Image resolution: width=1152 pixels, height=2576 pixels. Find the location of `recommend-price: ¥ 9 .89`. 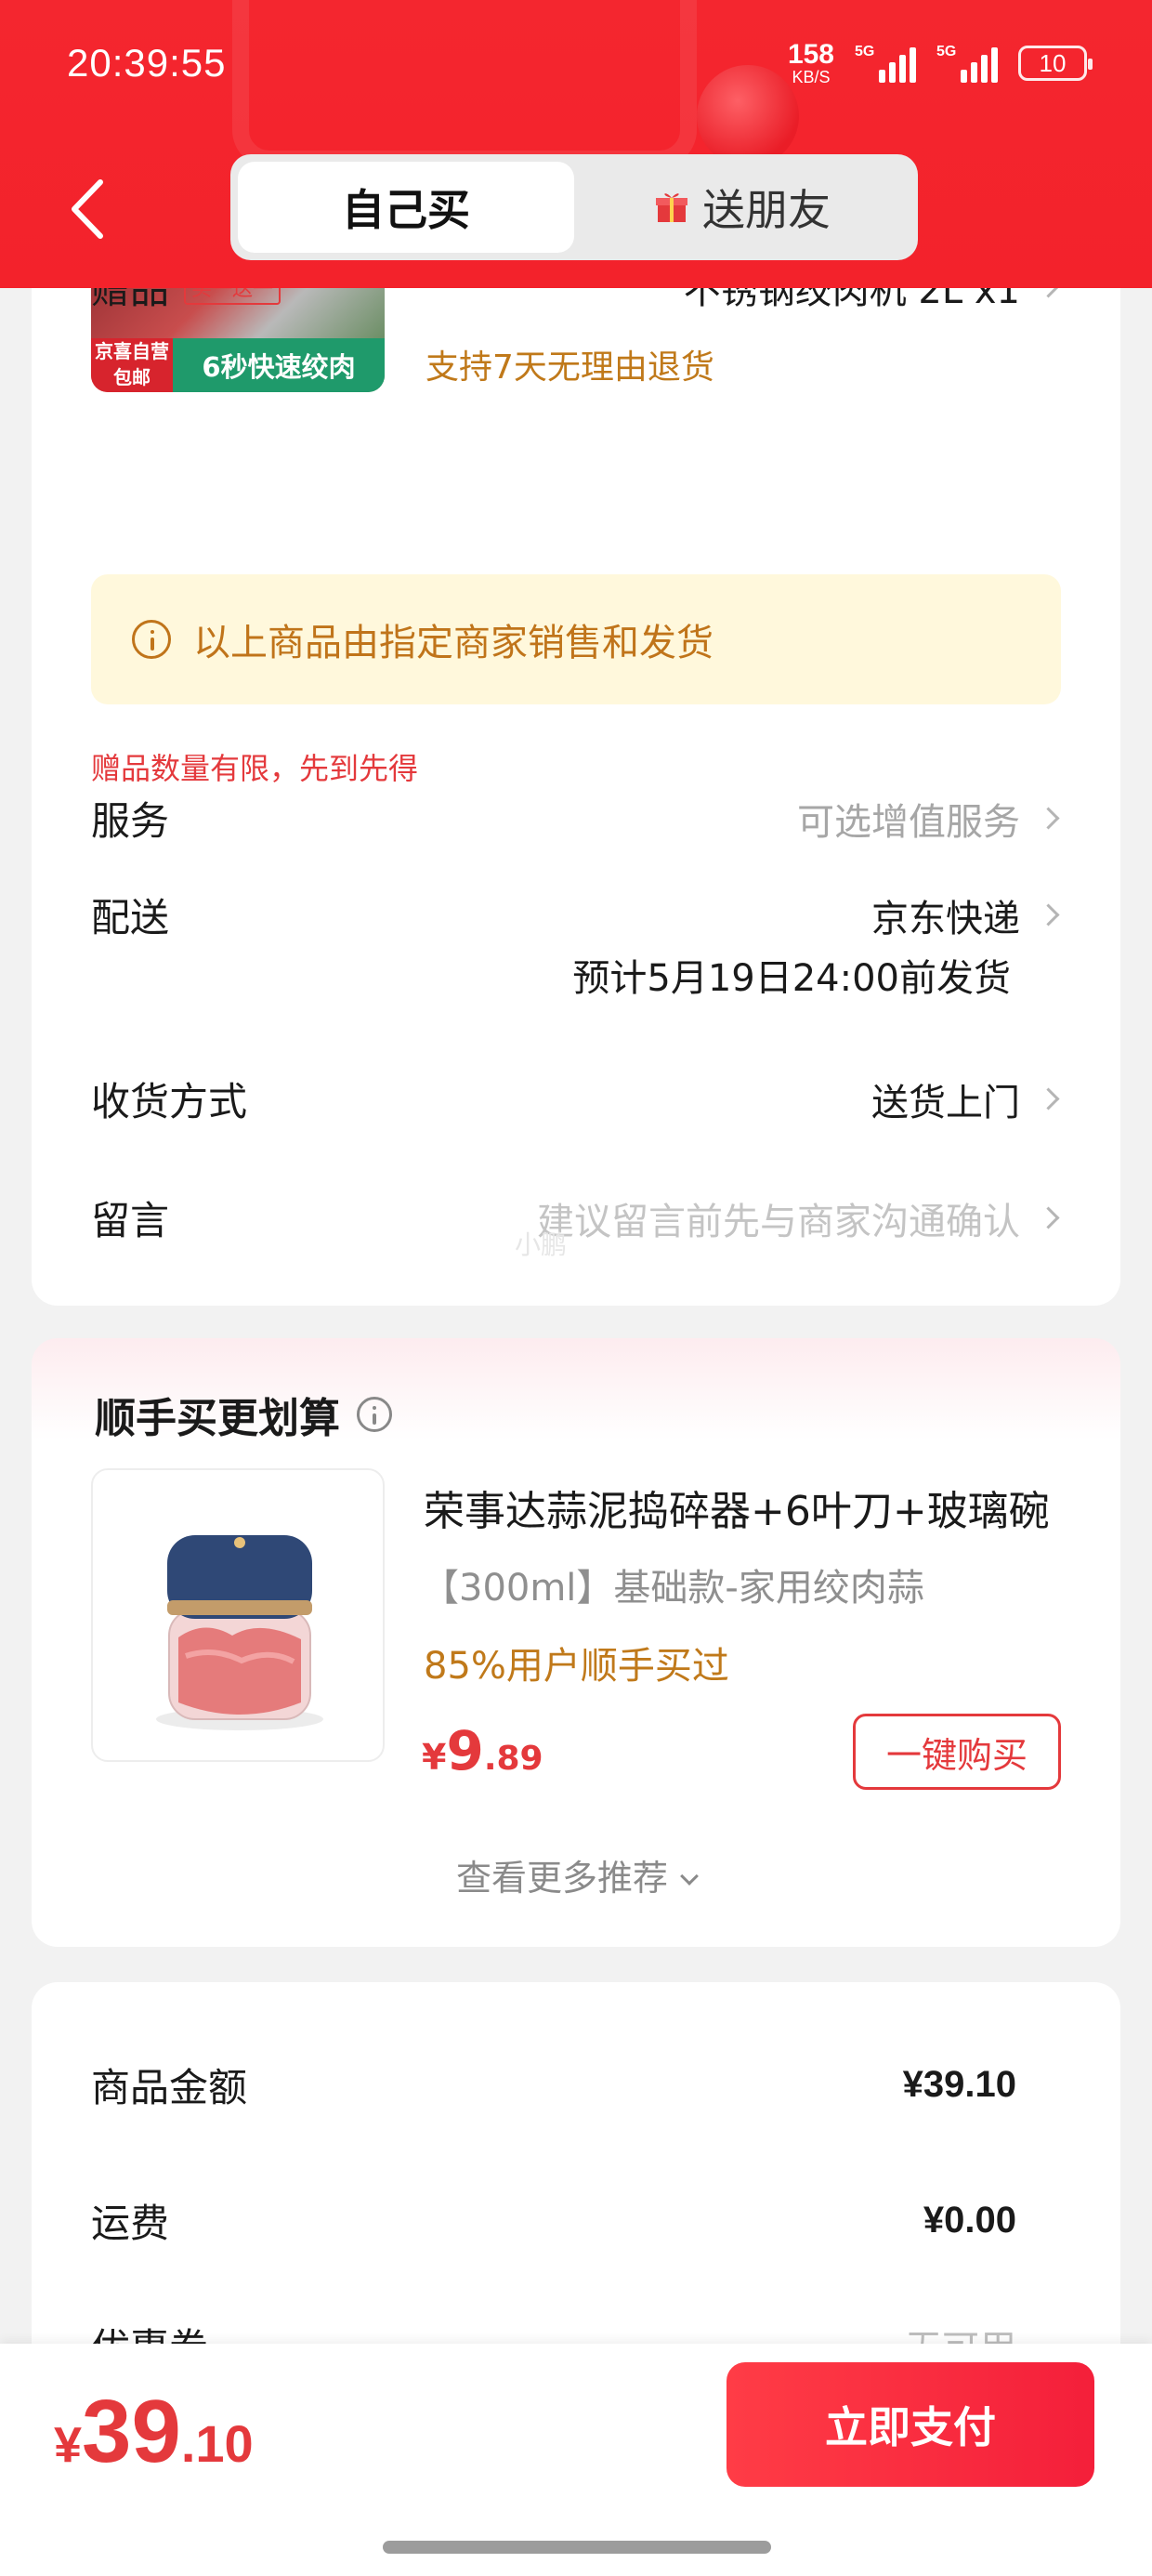

recommend-price: ¥ 9 .89 is located at coordinates (483, 1750).